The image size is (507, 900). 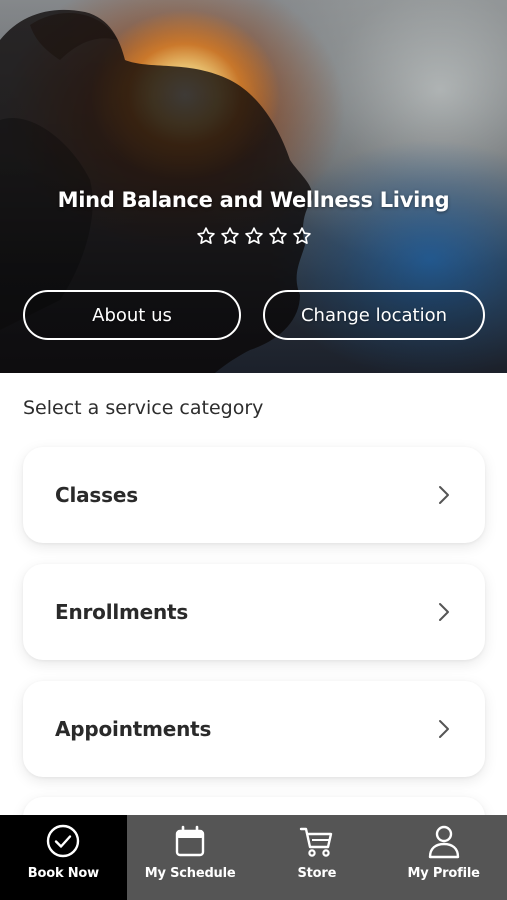 I want to click on tab-label: My Profile, so click(x=443, y=873).